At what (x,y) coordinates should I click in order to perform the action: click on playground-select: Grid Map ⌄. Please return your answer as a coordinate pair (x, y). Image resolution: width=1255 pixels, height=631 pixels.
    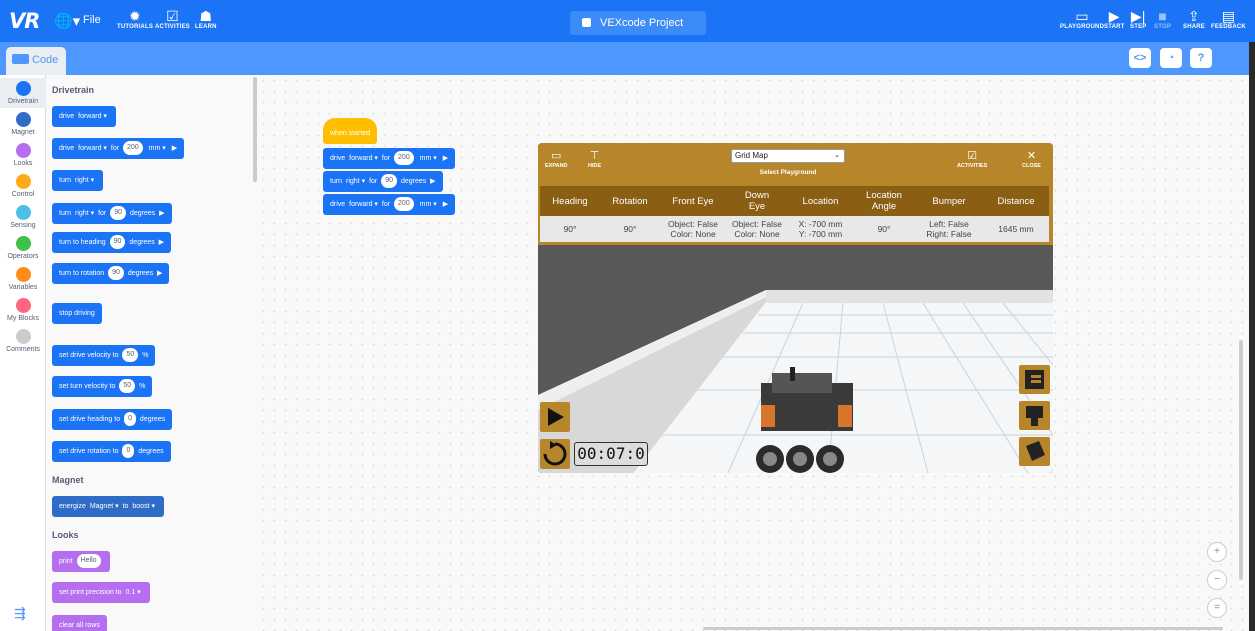
    Looking at the image, I should click on (788, 156).